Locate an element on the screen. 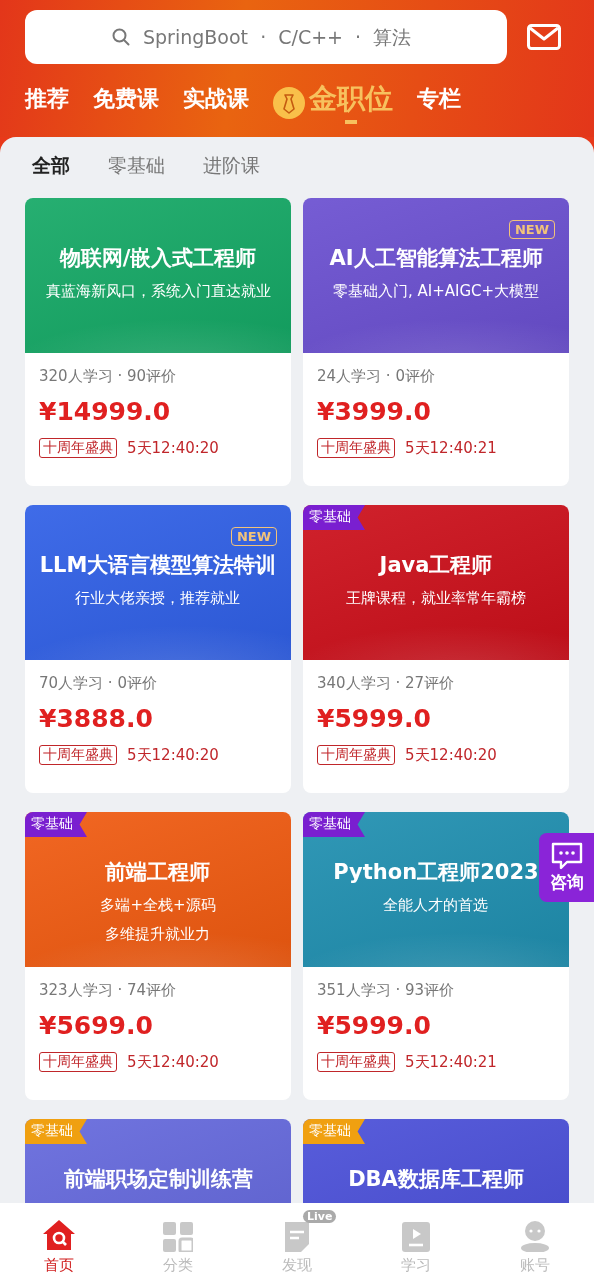 The height and width of the screenshot is (1280, 594). search-field: SpringBoot · C/C++ · 算法 is located at coordinates (266, 37).